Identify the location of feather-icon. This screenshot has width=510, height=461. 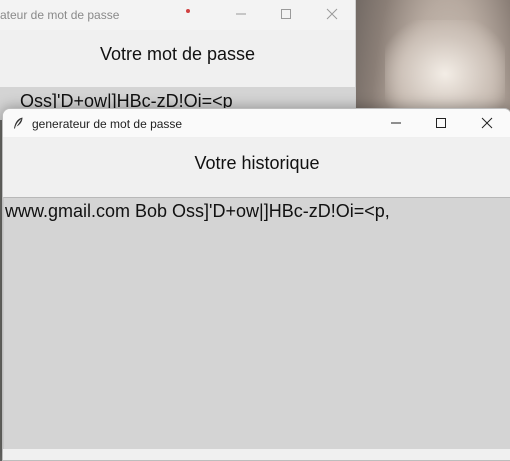
(18, 123).